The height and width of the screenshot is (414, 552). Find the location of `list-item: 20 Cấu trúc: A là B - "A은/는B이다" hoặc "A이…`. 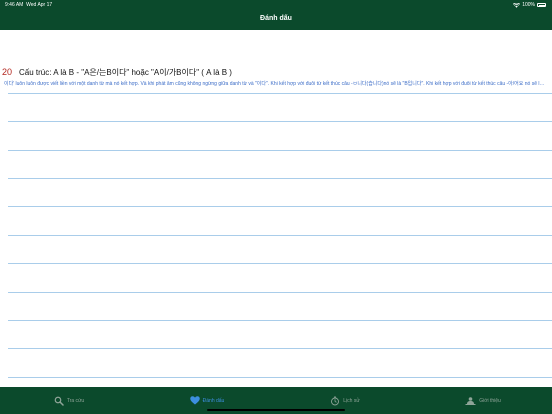

list-item: 20 Cấu trúc: A là B - "A은/는B이다" hoặc "A이… is located at coordinates (276, 77).